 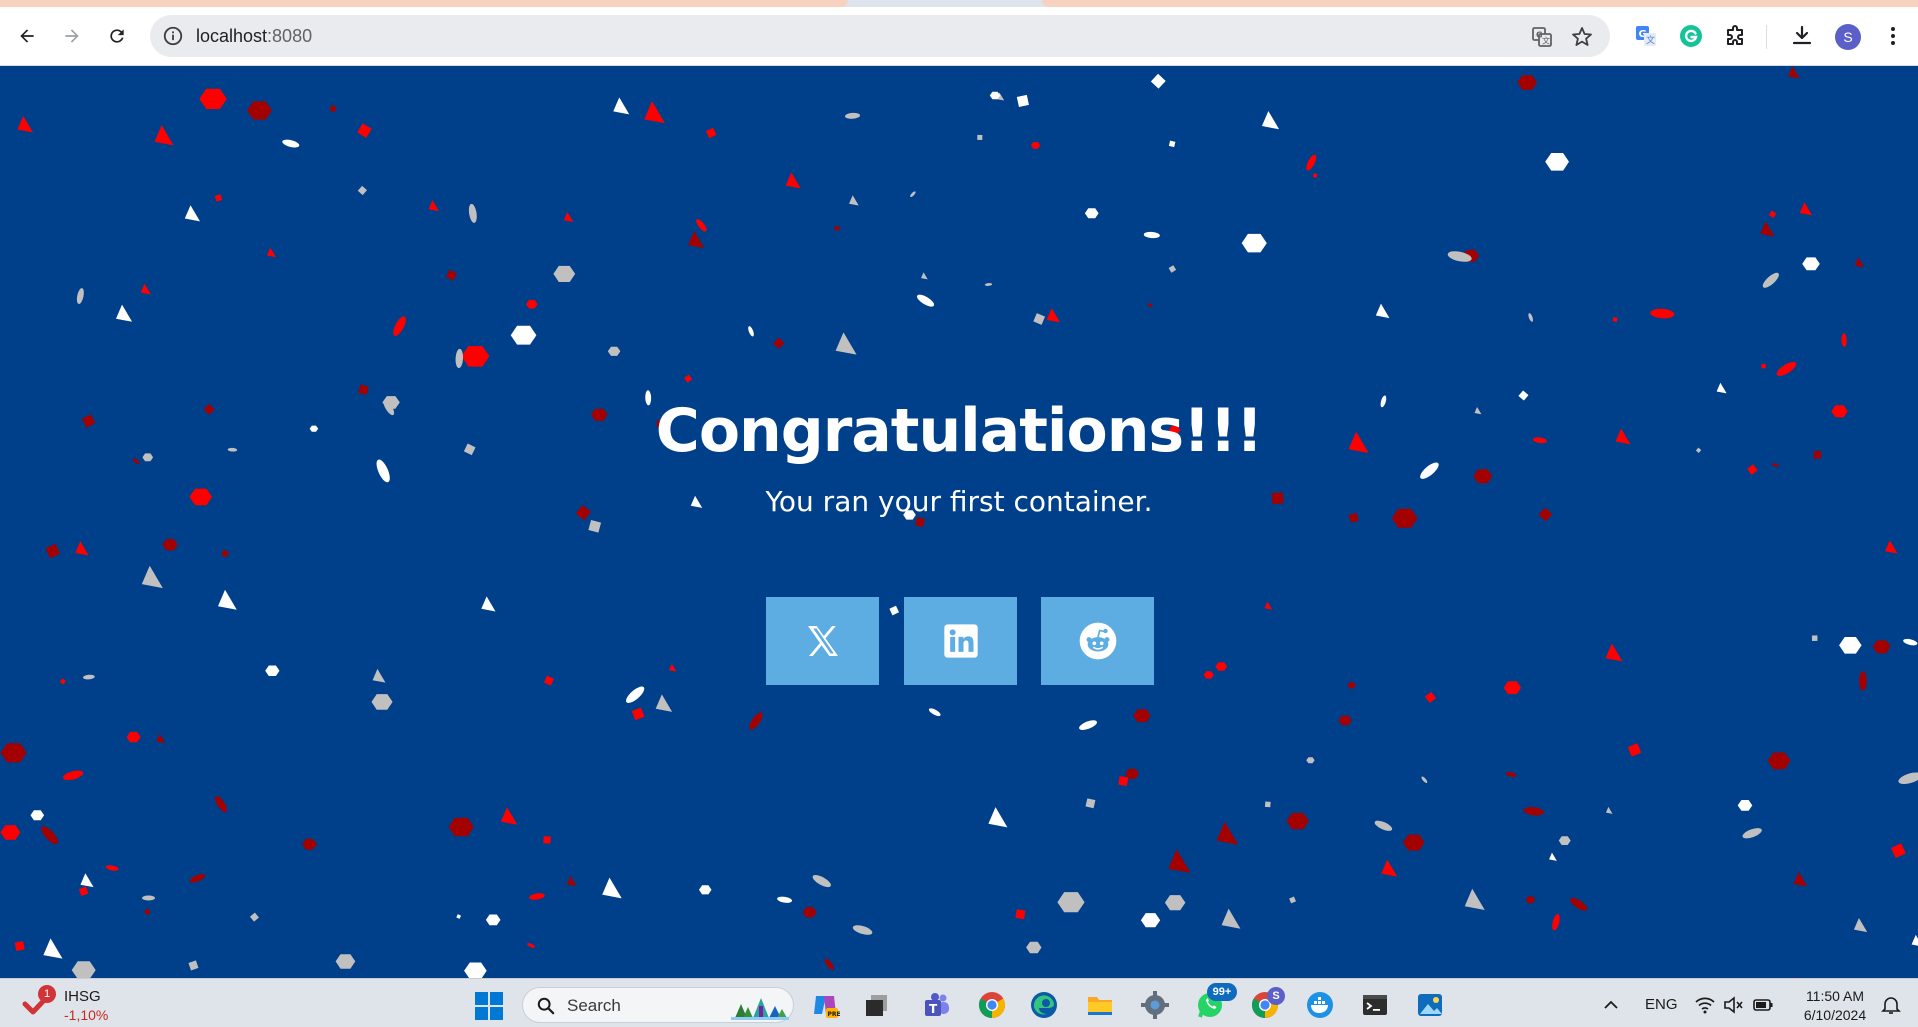 I want to click on taskbar-copilot-app: PRE, so click(x=825, y=1005).